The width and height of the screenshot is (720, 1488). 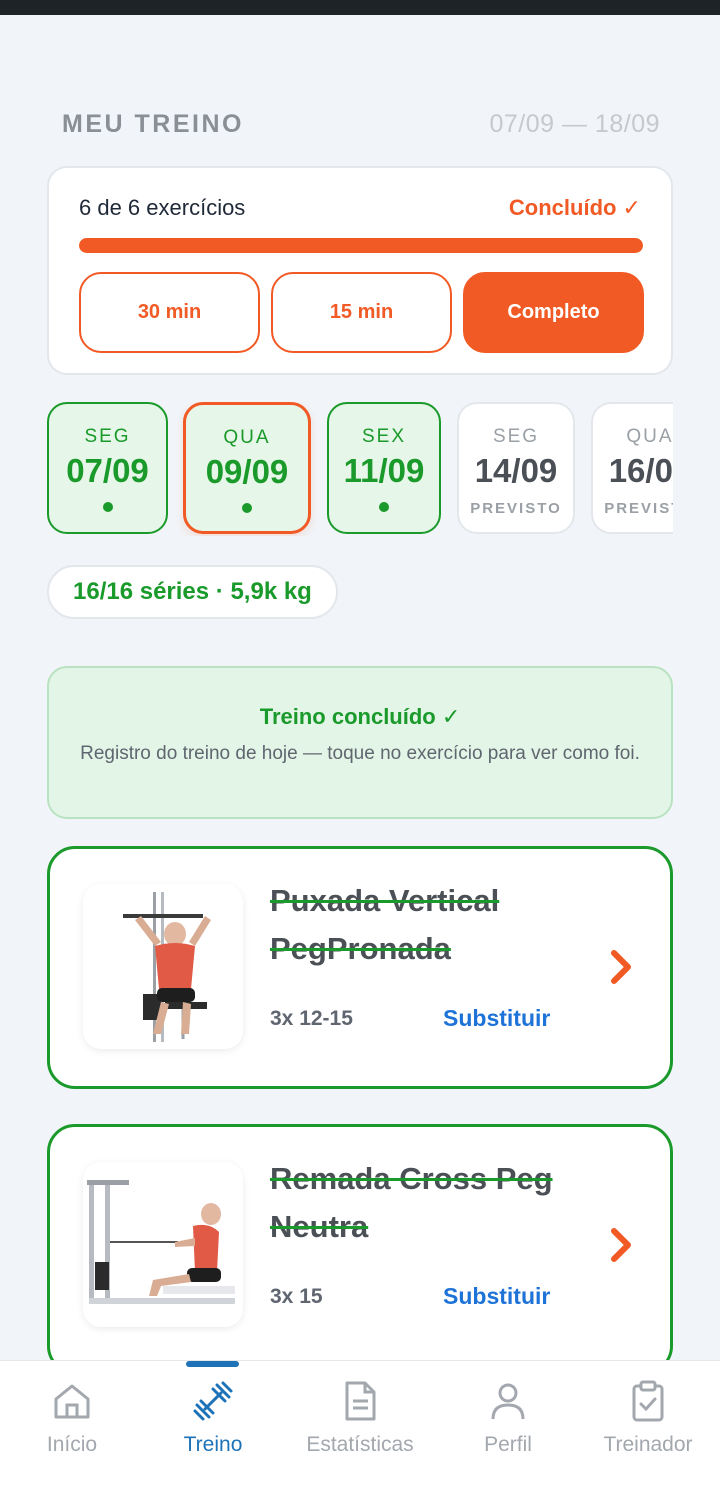 I want to click on mode-complete-button: Completo, so click(x=553, y=312).